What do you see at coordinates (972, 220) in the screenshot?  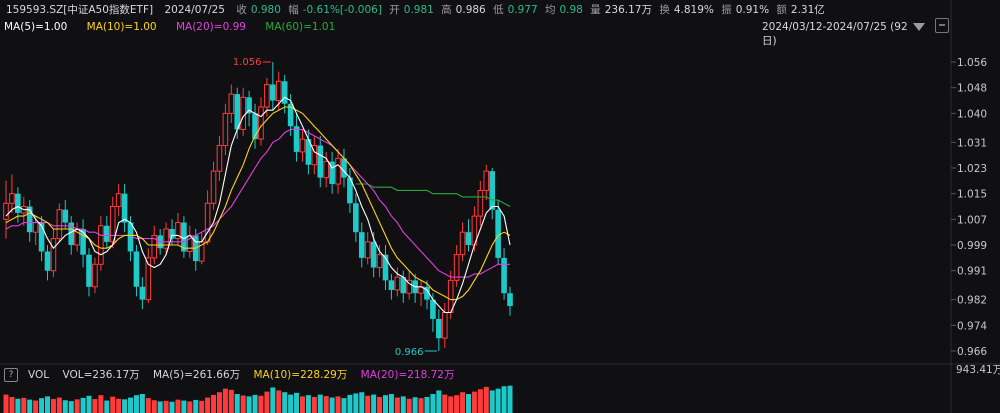 I see `y-tick-label: 1.007` at bounding box center [972, 220].